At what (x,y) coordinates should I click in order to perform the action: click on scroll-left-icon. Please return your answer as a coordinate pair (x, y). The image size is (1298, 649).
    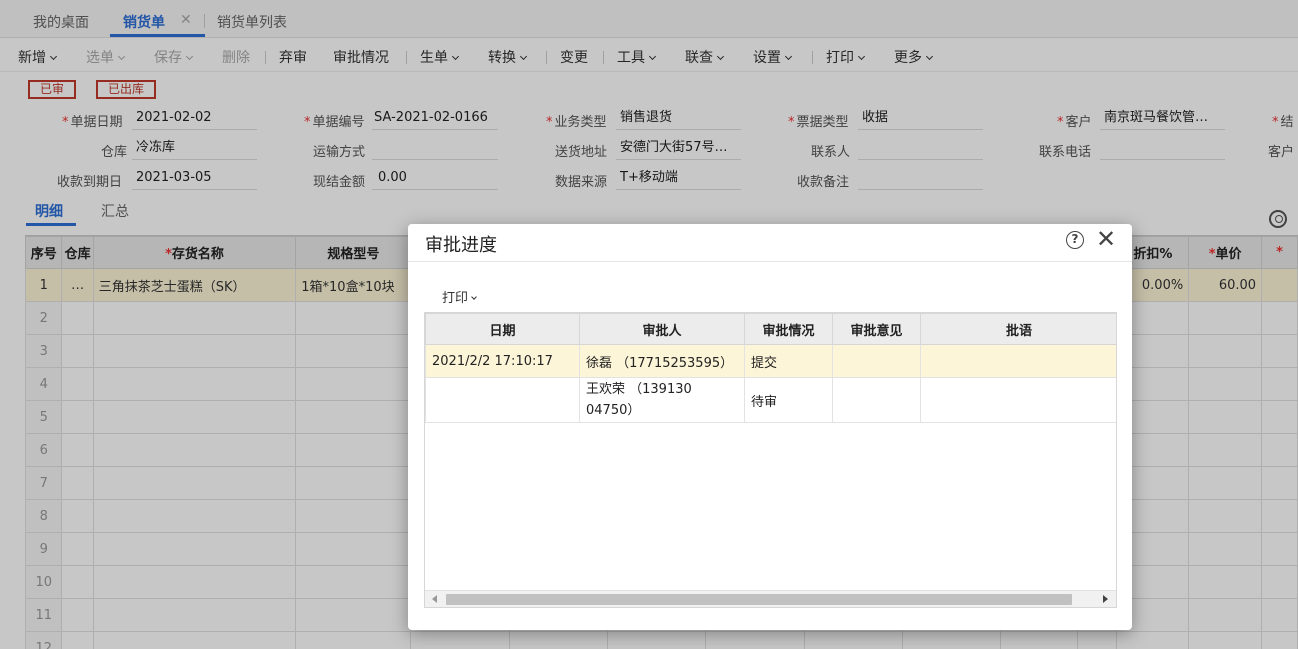
    Looking at the image, I should click on (434, 599).